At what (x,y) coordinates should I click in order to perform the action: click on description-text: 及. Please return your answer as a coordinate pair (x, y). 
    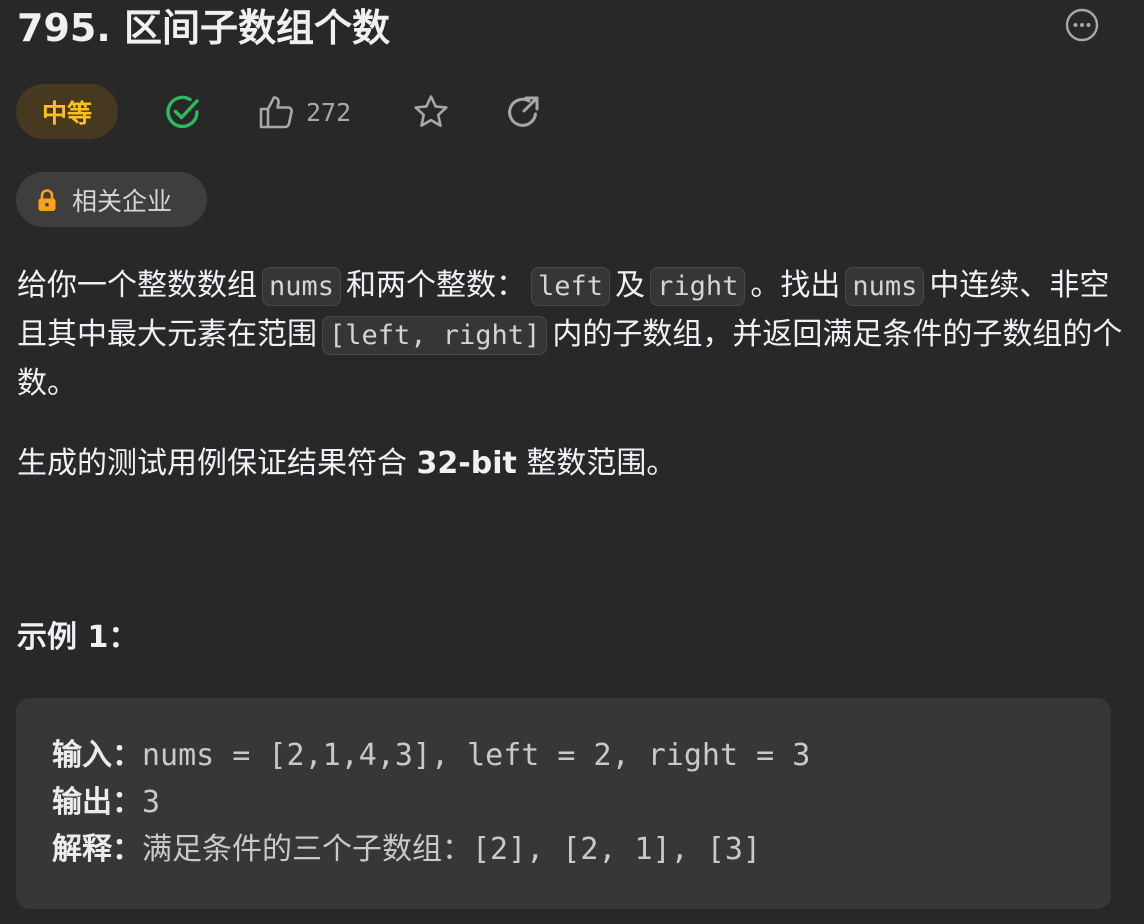
    Looking at the image, I should click on (630, 285).